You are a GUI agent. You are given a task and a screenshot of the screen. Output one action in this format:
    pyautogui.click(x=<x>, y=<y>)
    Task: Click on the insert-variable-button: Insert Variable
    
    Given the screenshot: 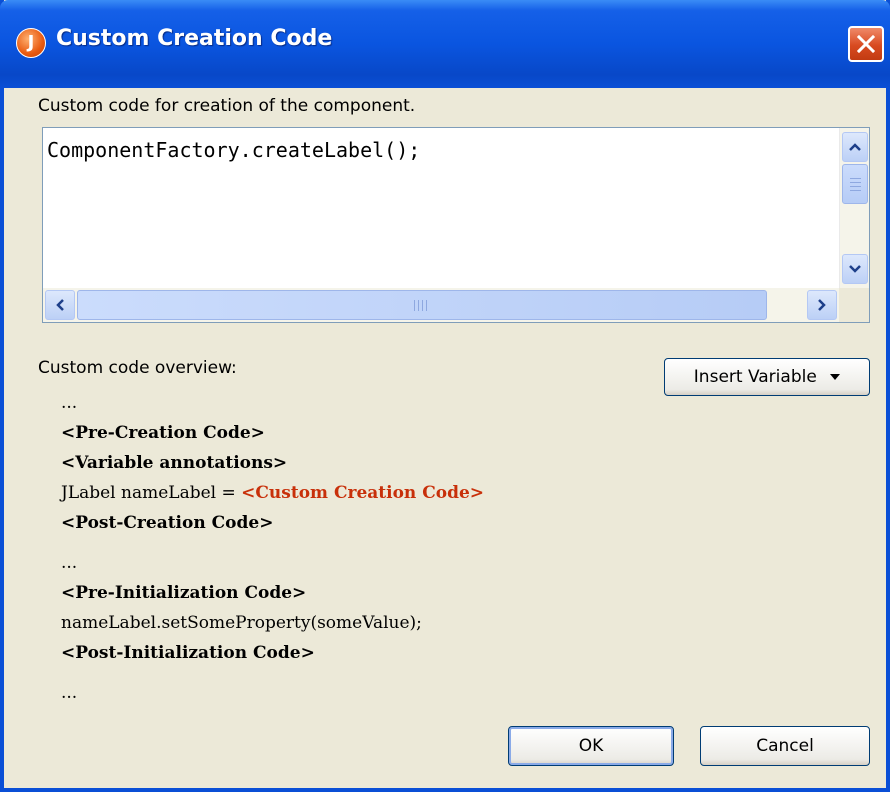 What is the action you would take?
    pyautogui.click(x=767, y=377)
    